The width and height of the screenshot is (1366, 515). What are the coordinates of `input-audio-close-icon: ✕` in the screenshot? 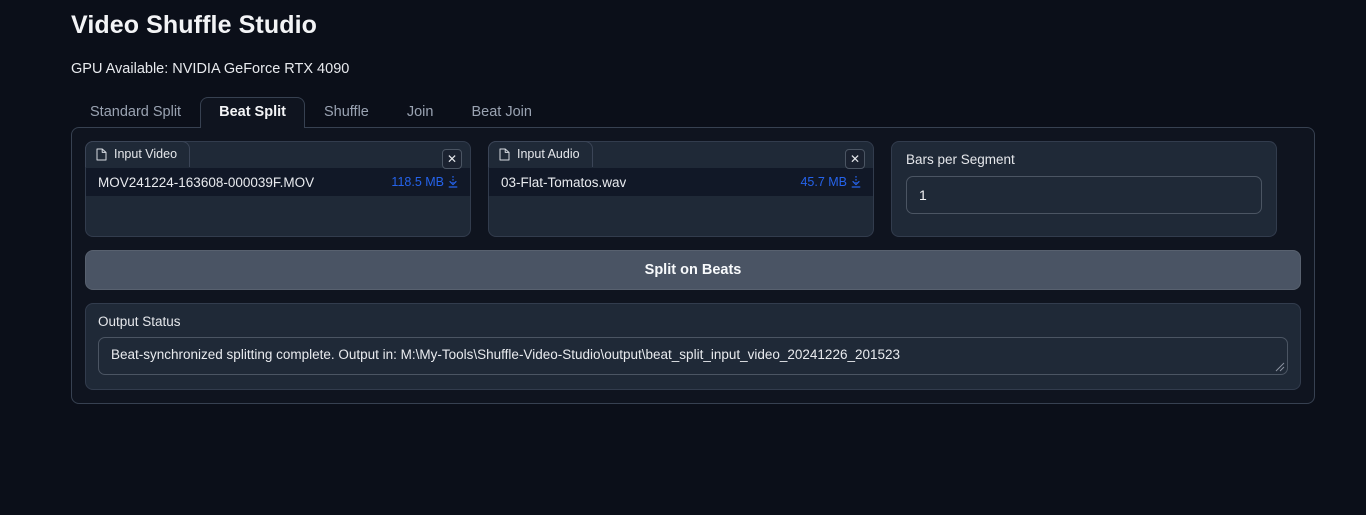 It's located at (855, 159).